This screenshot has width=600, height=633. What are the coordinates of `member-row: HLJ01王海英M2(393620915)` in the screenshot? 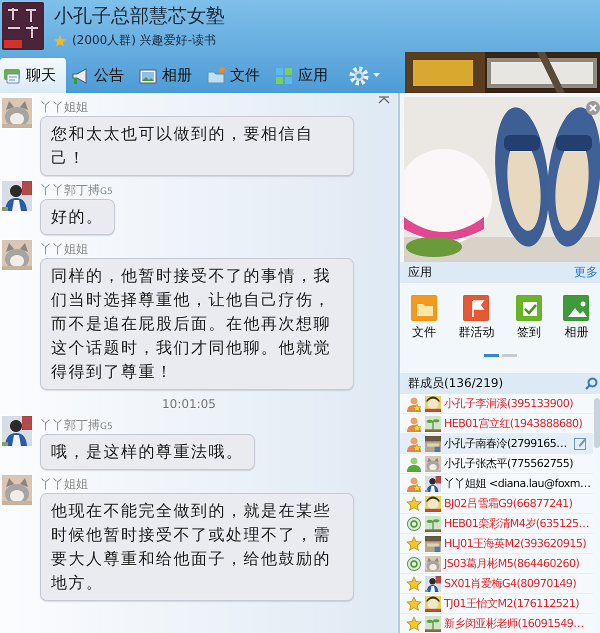 It's located at (496, 544).